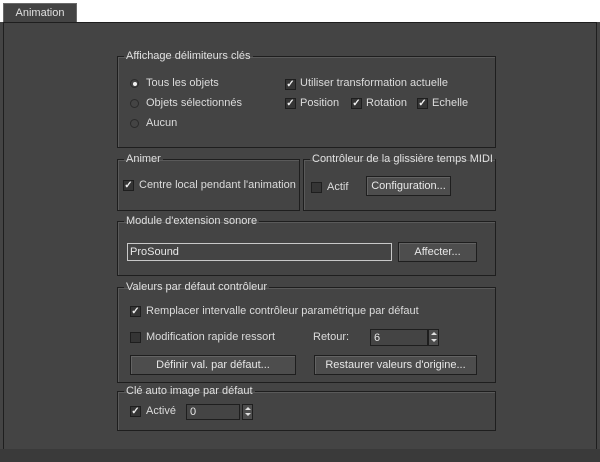 This screenshot has width=600, height=462. I want to click on scale-checkbox: ✓, so click(422, 103).